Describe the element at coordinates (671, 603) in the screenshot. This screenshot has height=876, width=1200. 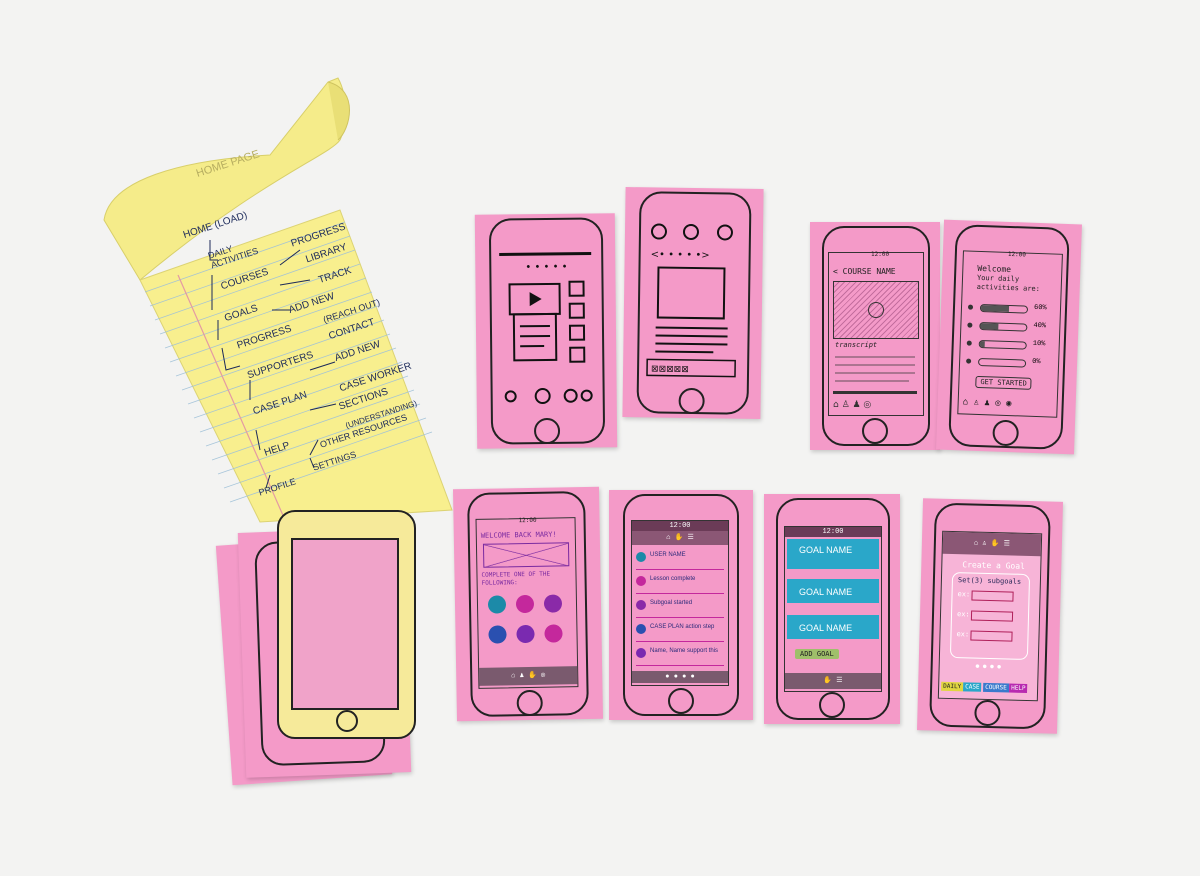
I see `feed-text: Subgoal started` at that location.